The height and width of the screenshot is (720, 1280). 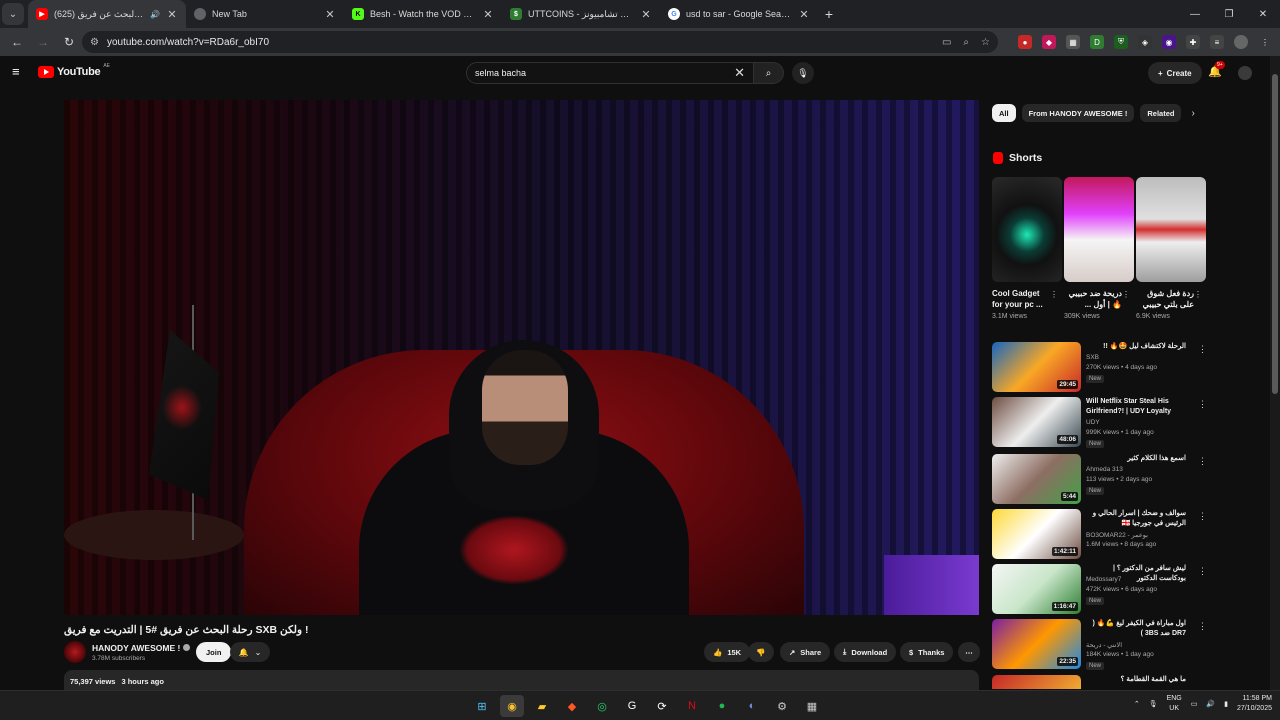 What do you see at coordinates (946, 42) in the screenshot?
I see `cast-icon: ▭` at bounding box center [946, 42].